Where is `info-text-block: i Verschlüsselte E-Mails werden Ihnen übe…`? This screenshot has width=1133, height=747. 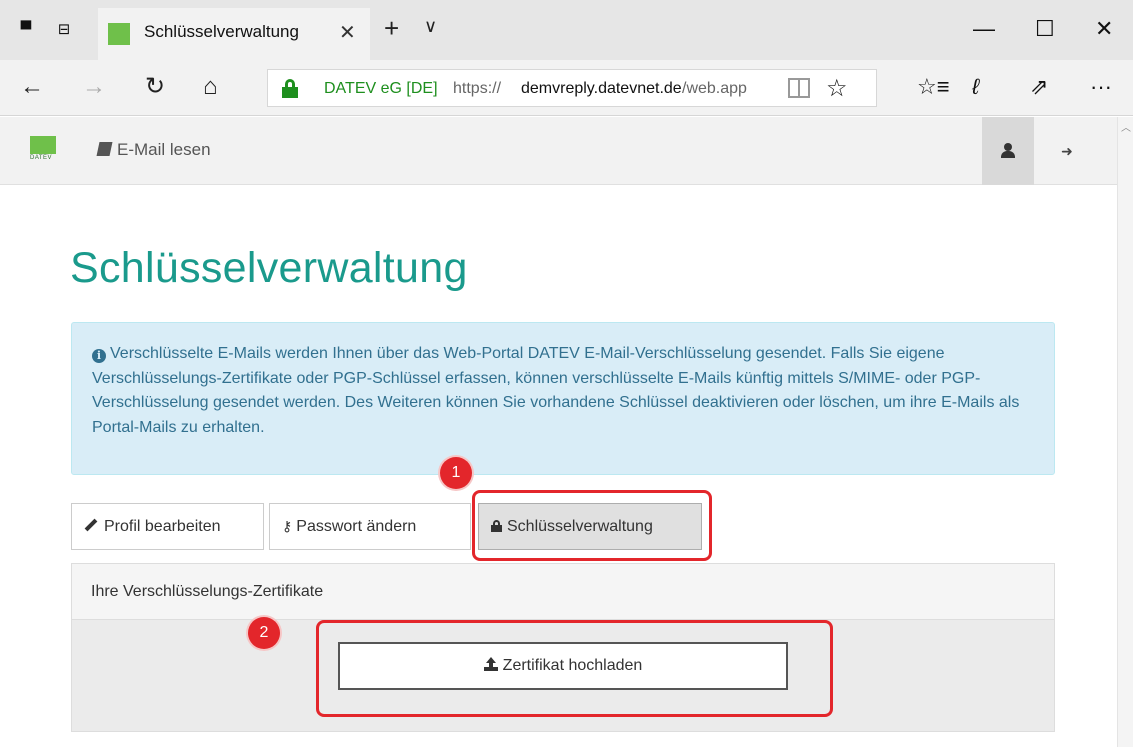
info-text-block: i Verschlüsselte E-Mails werden Ihnen übe… is located at coordinates (563, 391).